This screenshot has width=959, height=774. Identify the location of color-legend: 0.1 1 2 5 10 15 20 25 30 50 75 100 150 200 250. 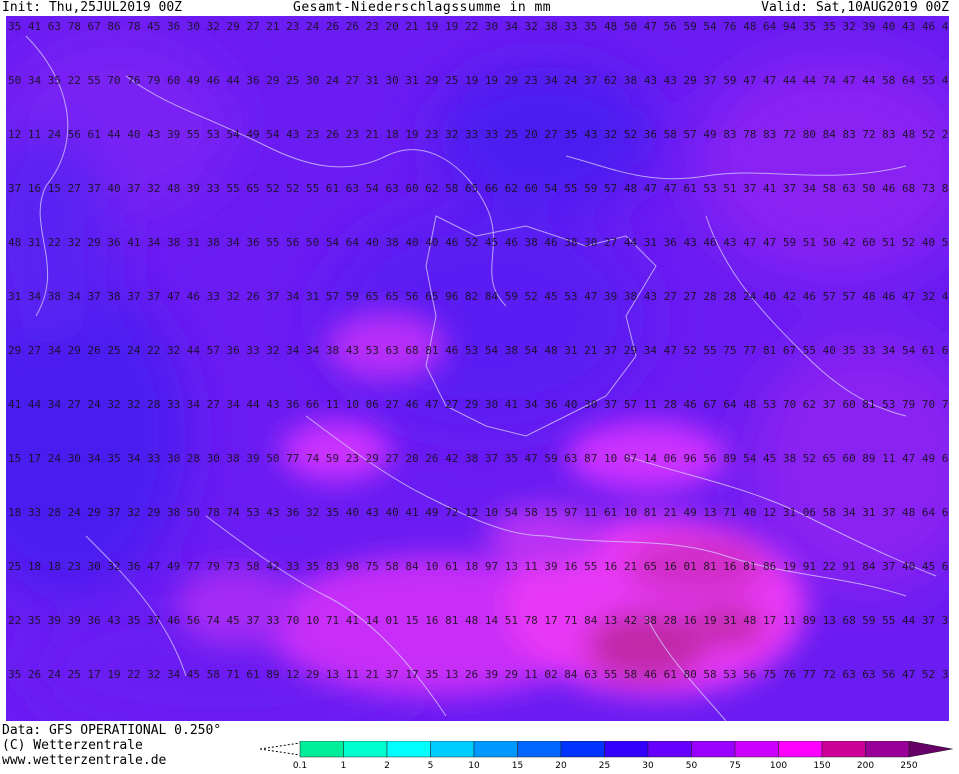
(608, 755).